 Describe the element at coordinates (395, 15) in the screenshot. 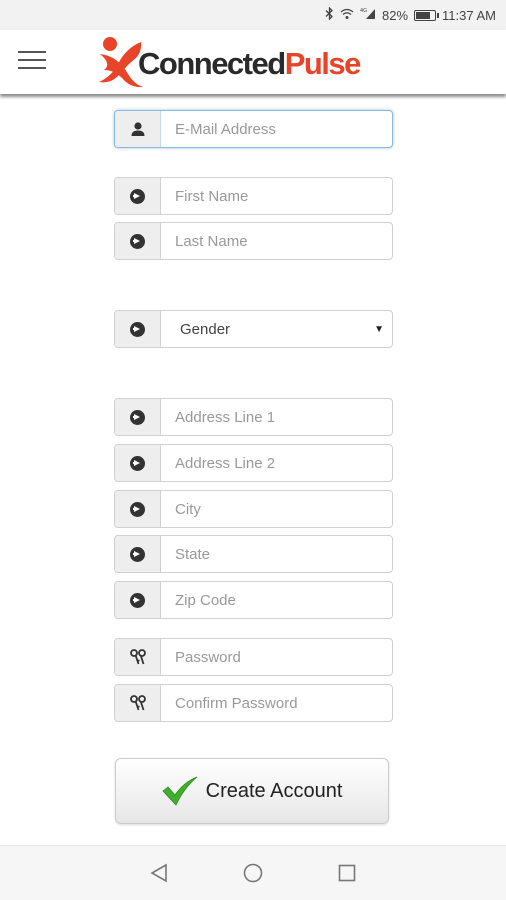

I see `battery-percent: 82%` at that location.